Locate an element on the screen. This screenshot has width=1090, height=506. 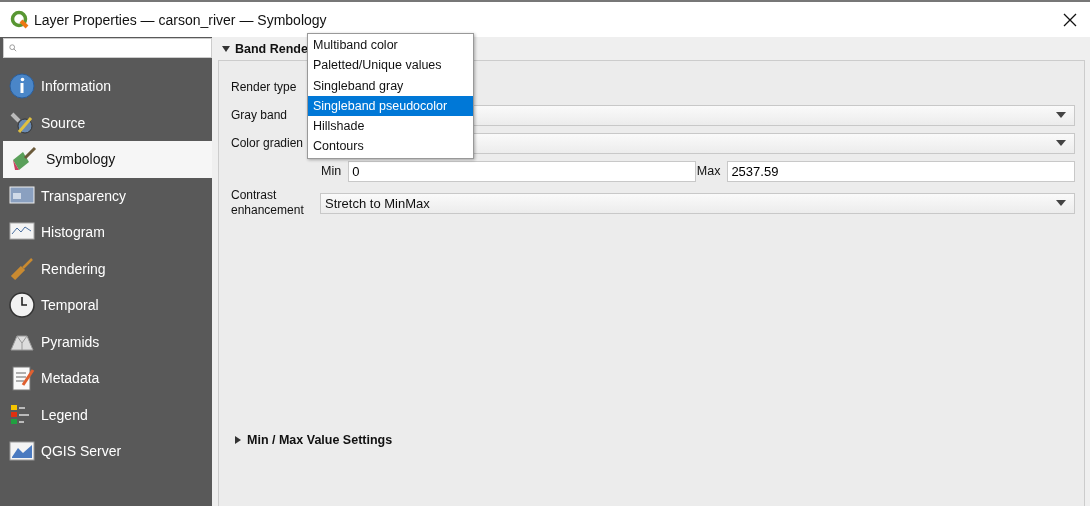
field-label: Gray band is located at coordinates (260, 115).